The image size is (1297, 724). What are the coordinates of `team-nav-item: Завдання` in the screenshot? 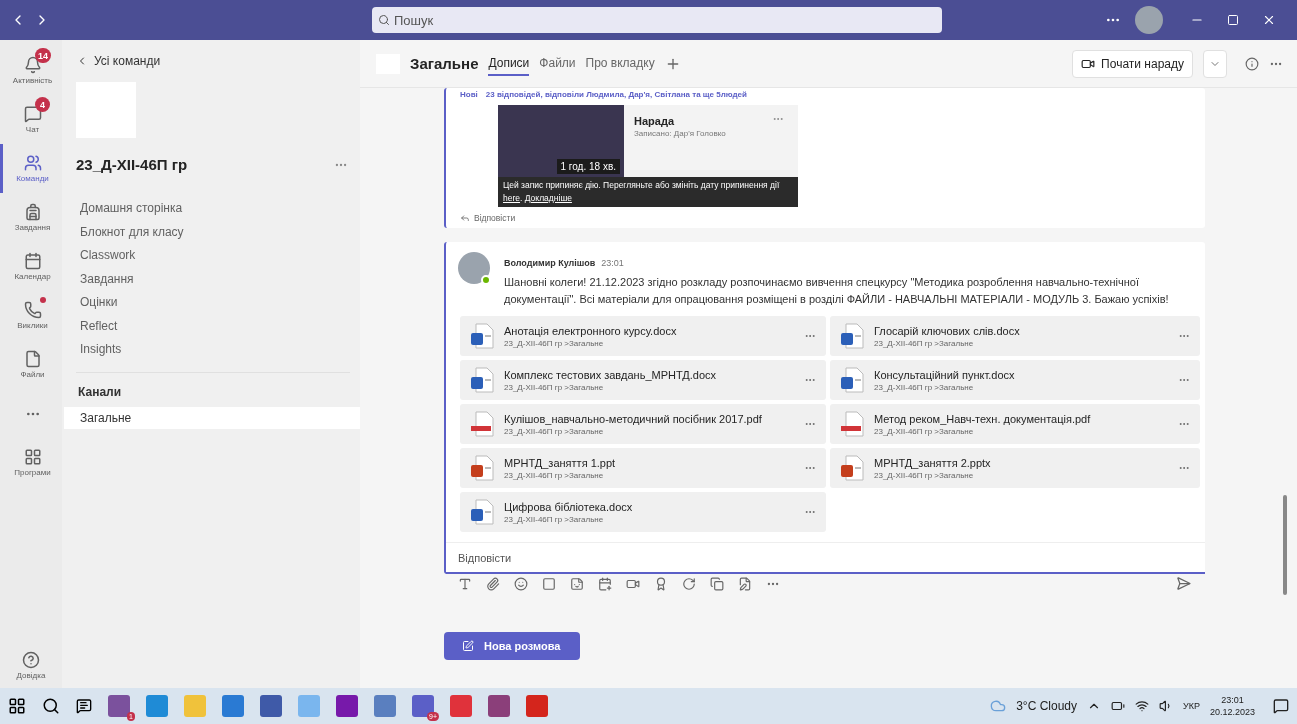 It's located at (220, 280).